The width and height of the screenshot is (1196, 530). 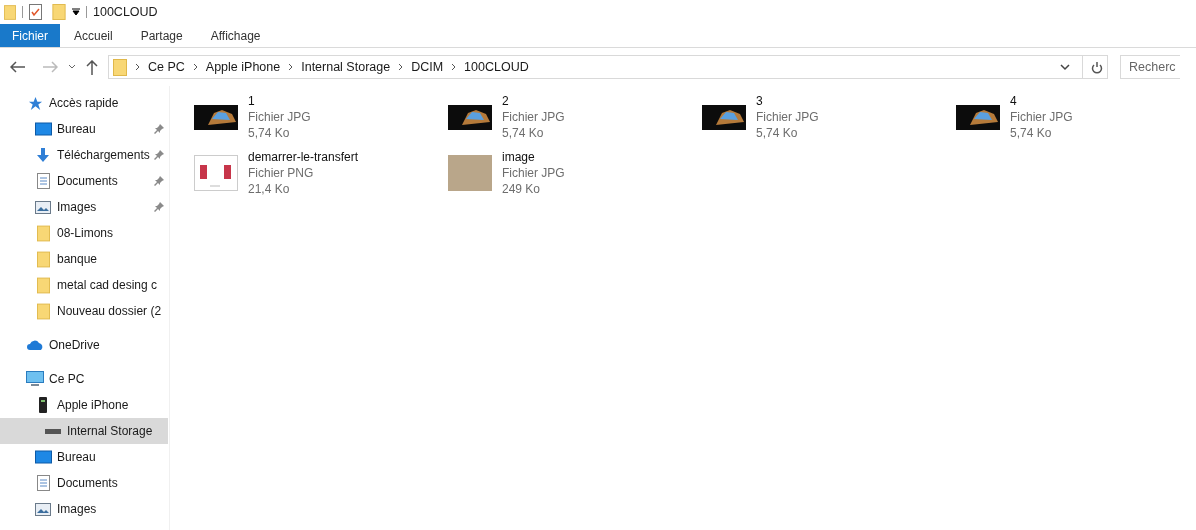 I want to click on nav-item: Accès rapide, so click(x=84, y=103).